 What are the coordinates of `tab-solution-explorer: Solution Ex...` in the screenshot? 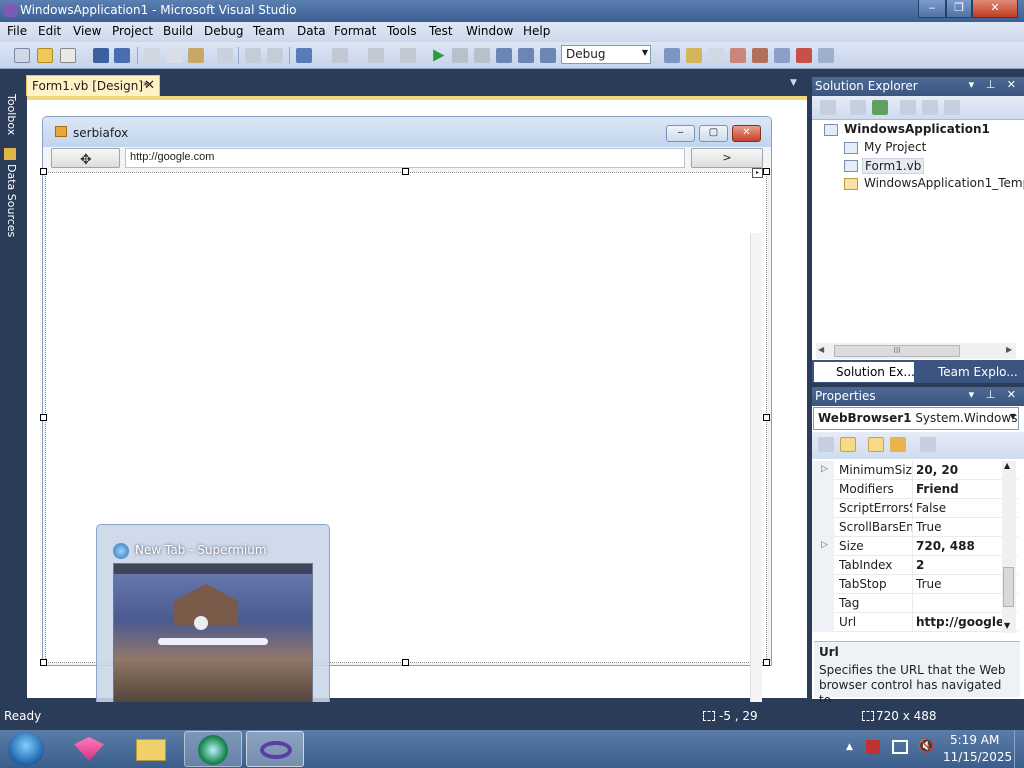 It's located at (864, 372).